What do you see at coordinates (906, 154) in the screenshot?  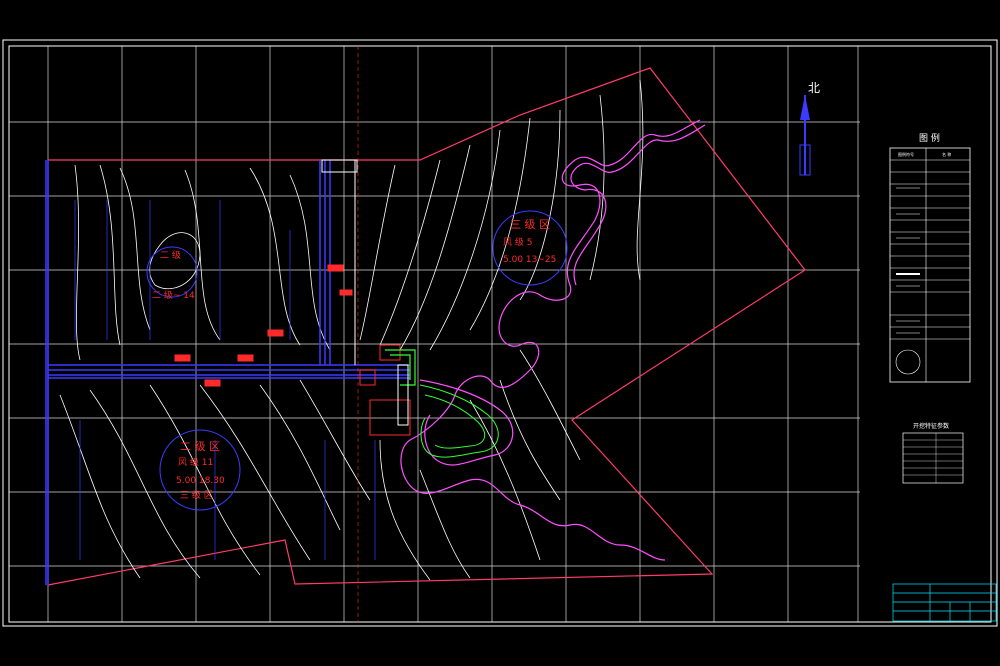 I see `legend-col1: 图例符号` at bounding box center [906, 154].